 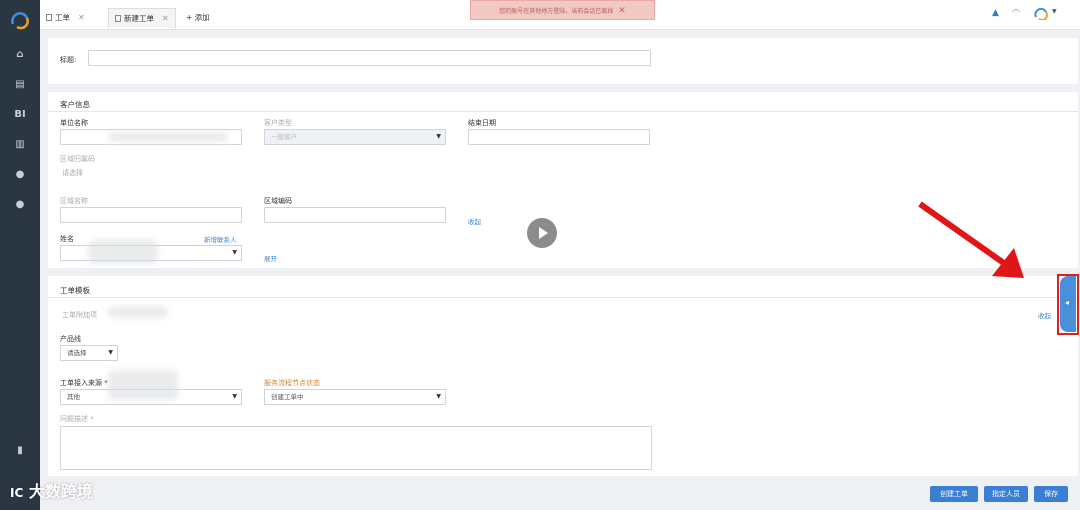 What do you see at coordinates (542, 233) in the screenshot?
I see `play-icon` at bounding box center [542, 233].